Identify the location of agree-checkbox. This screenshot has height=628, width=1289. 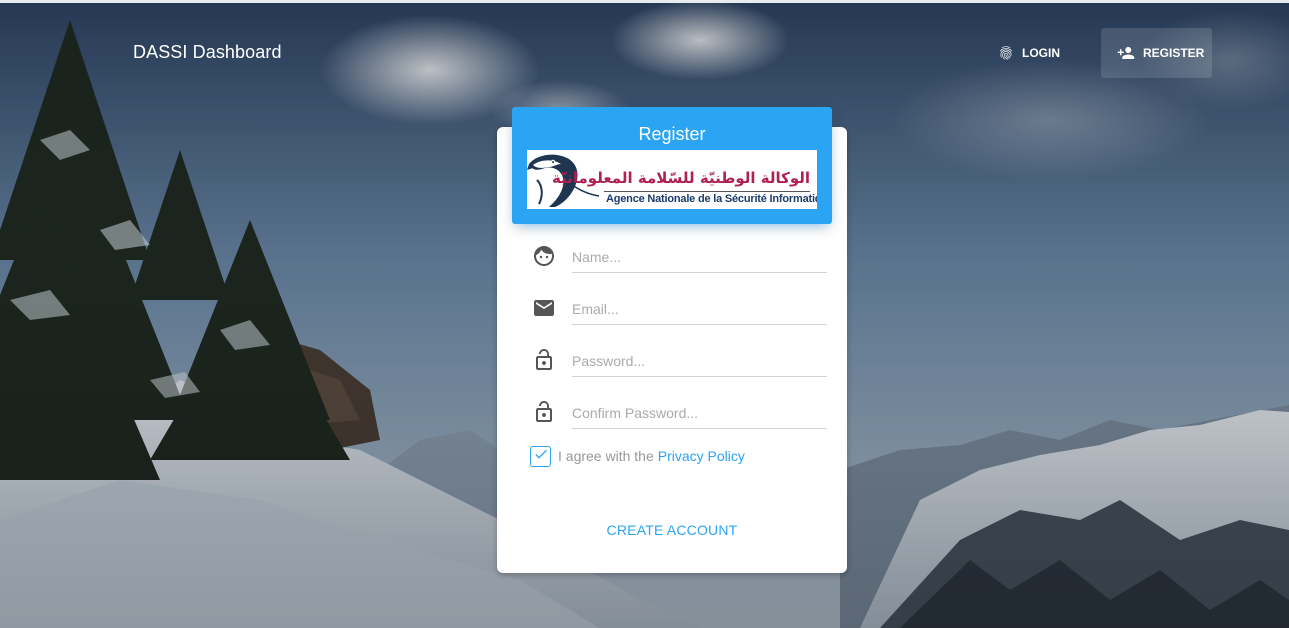
(540, 456).